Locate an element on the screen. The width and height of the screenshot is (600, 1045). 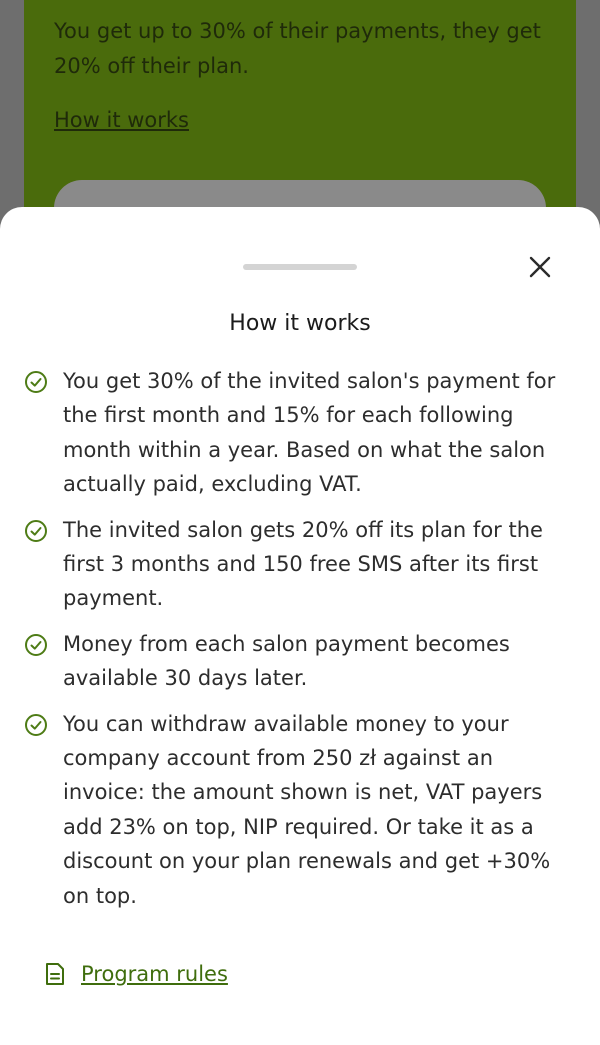
document-icon is located at coordinates (55, 974).